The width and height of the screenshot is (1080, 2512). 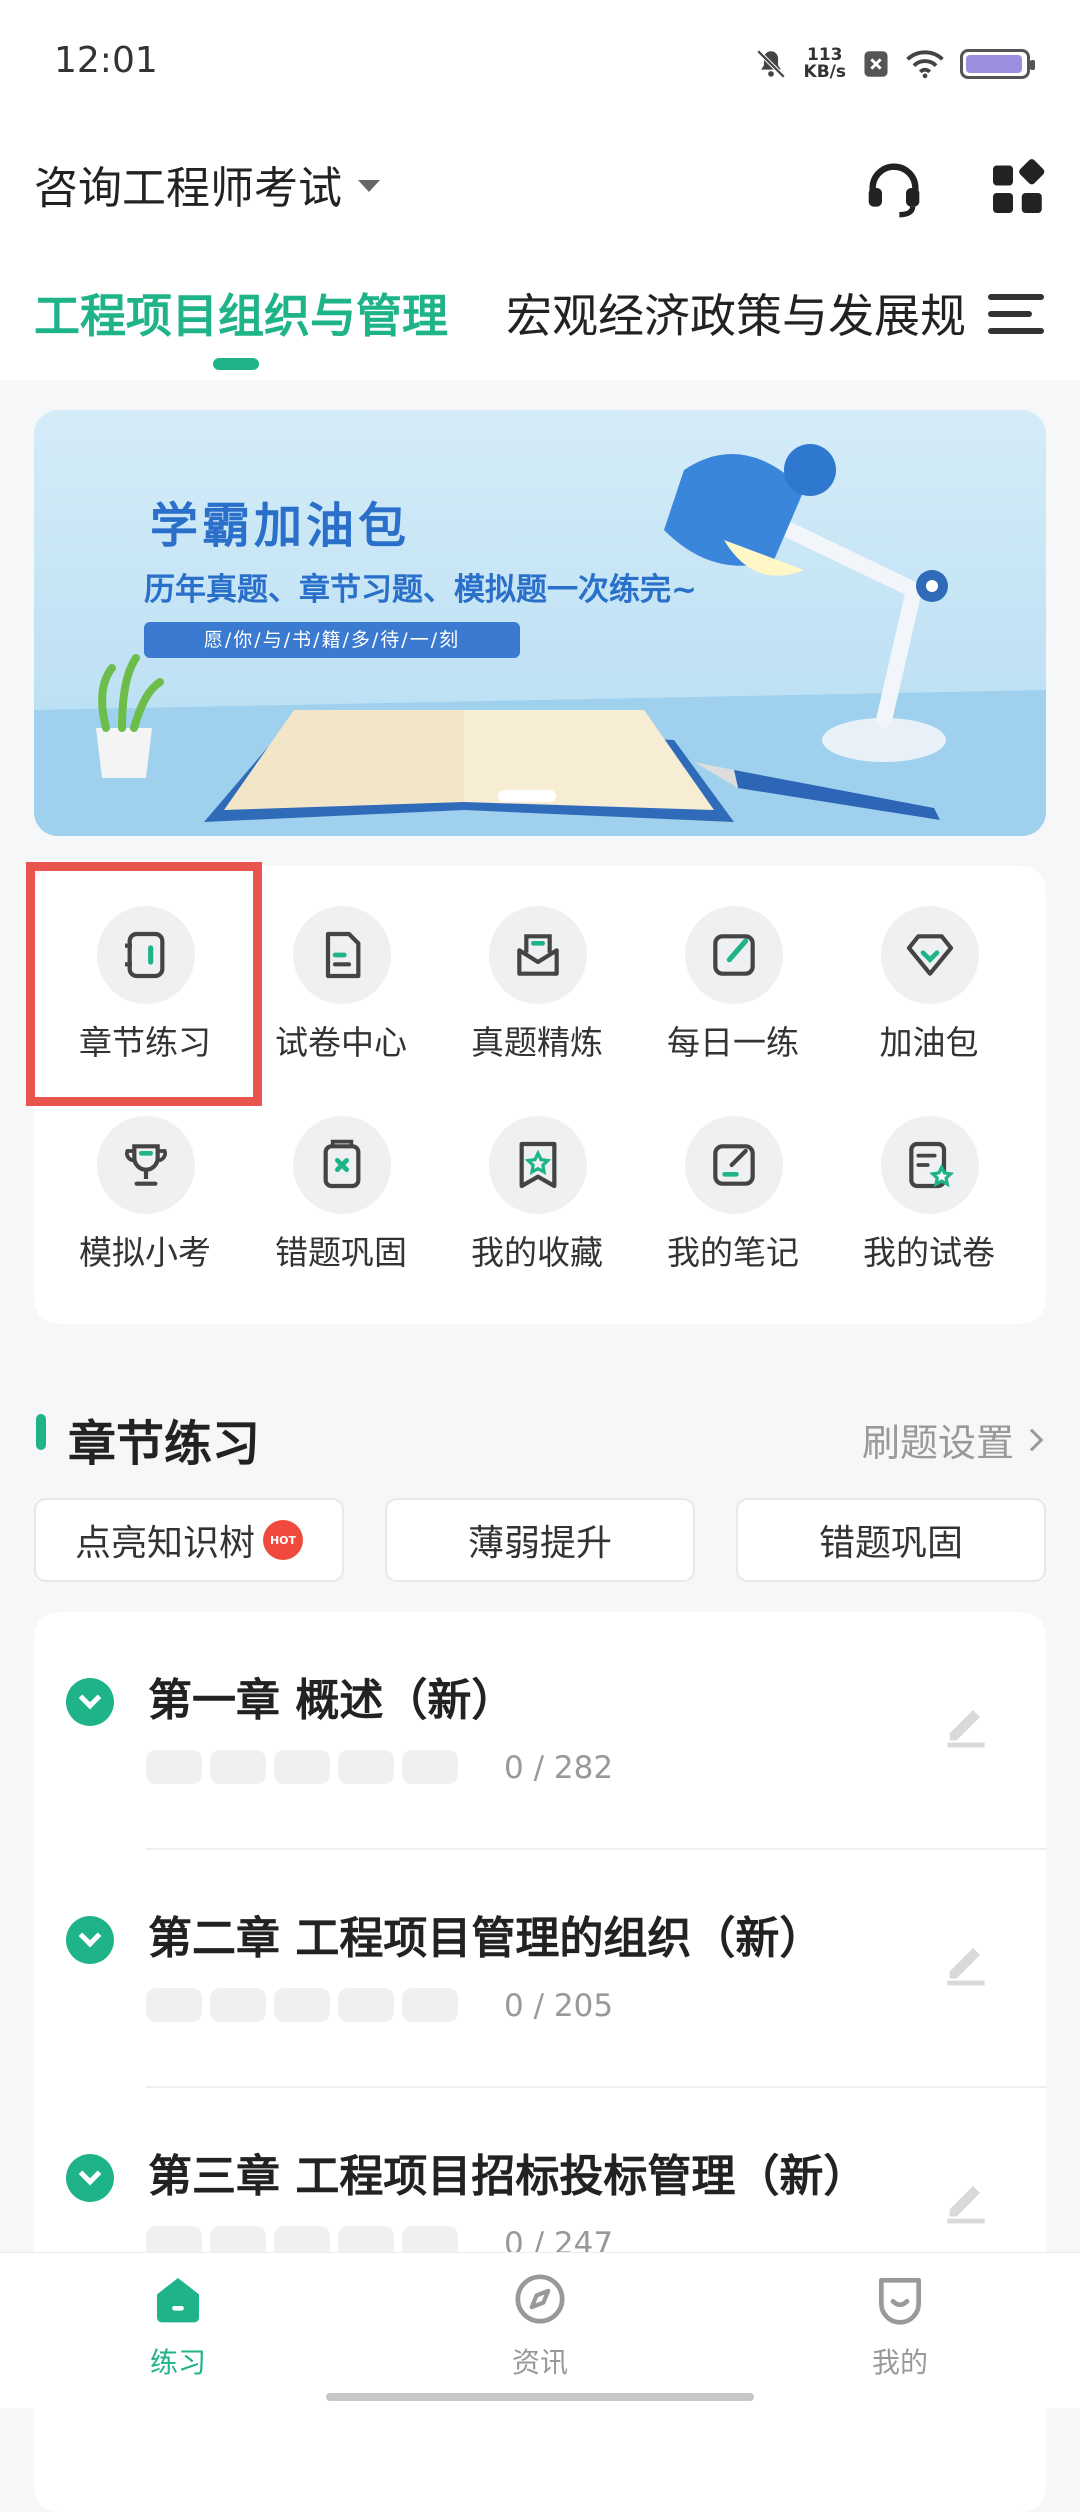 I want to click on nav-label: 资讯, so click(x=539, y=2362).